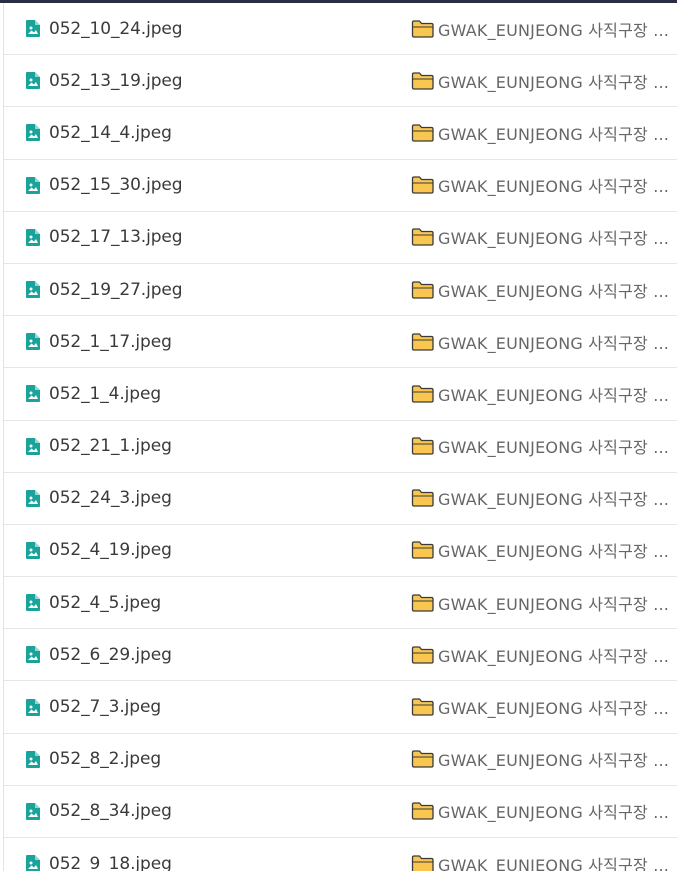 Image resolution: width=677 pixels, height=871 pixels. Describe the element at coordinates (110, 862) in the screenshot. I see `file-name: 052_9_18.jpeg` at that location.